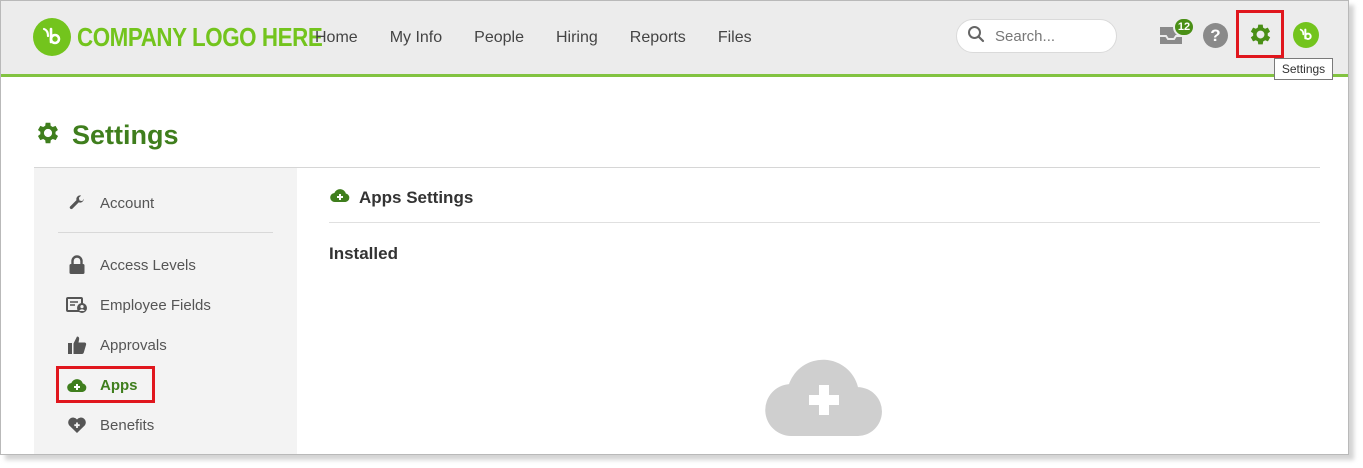 The height and width of the screenshot is (468, 1363). What do you see at coordinates (336, 38) in the screenshot?
I see `nav-home: Home` at bounding box center [336, 38].